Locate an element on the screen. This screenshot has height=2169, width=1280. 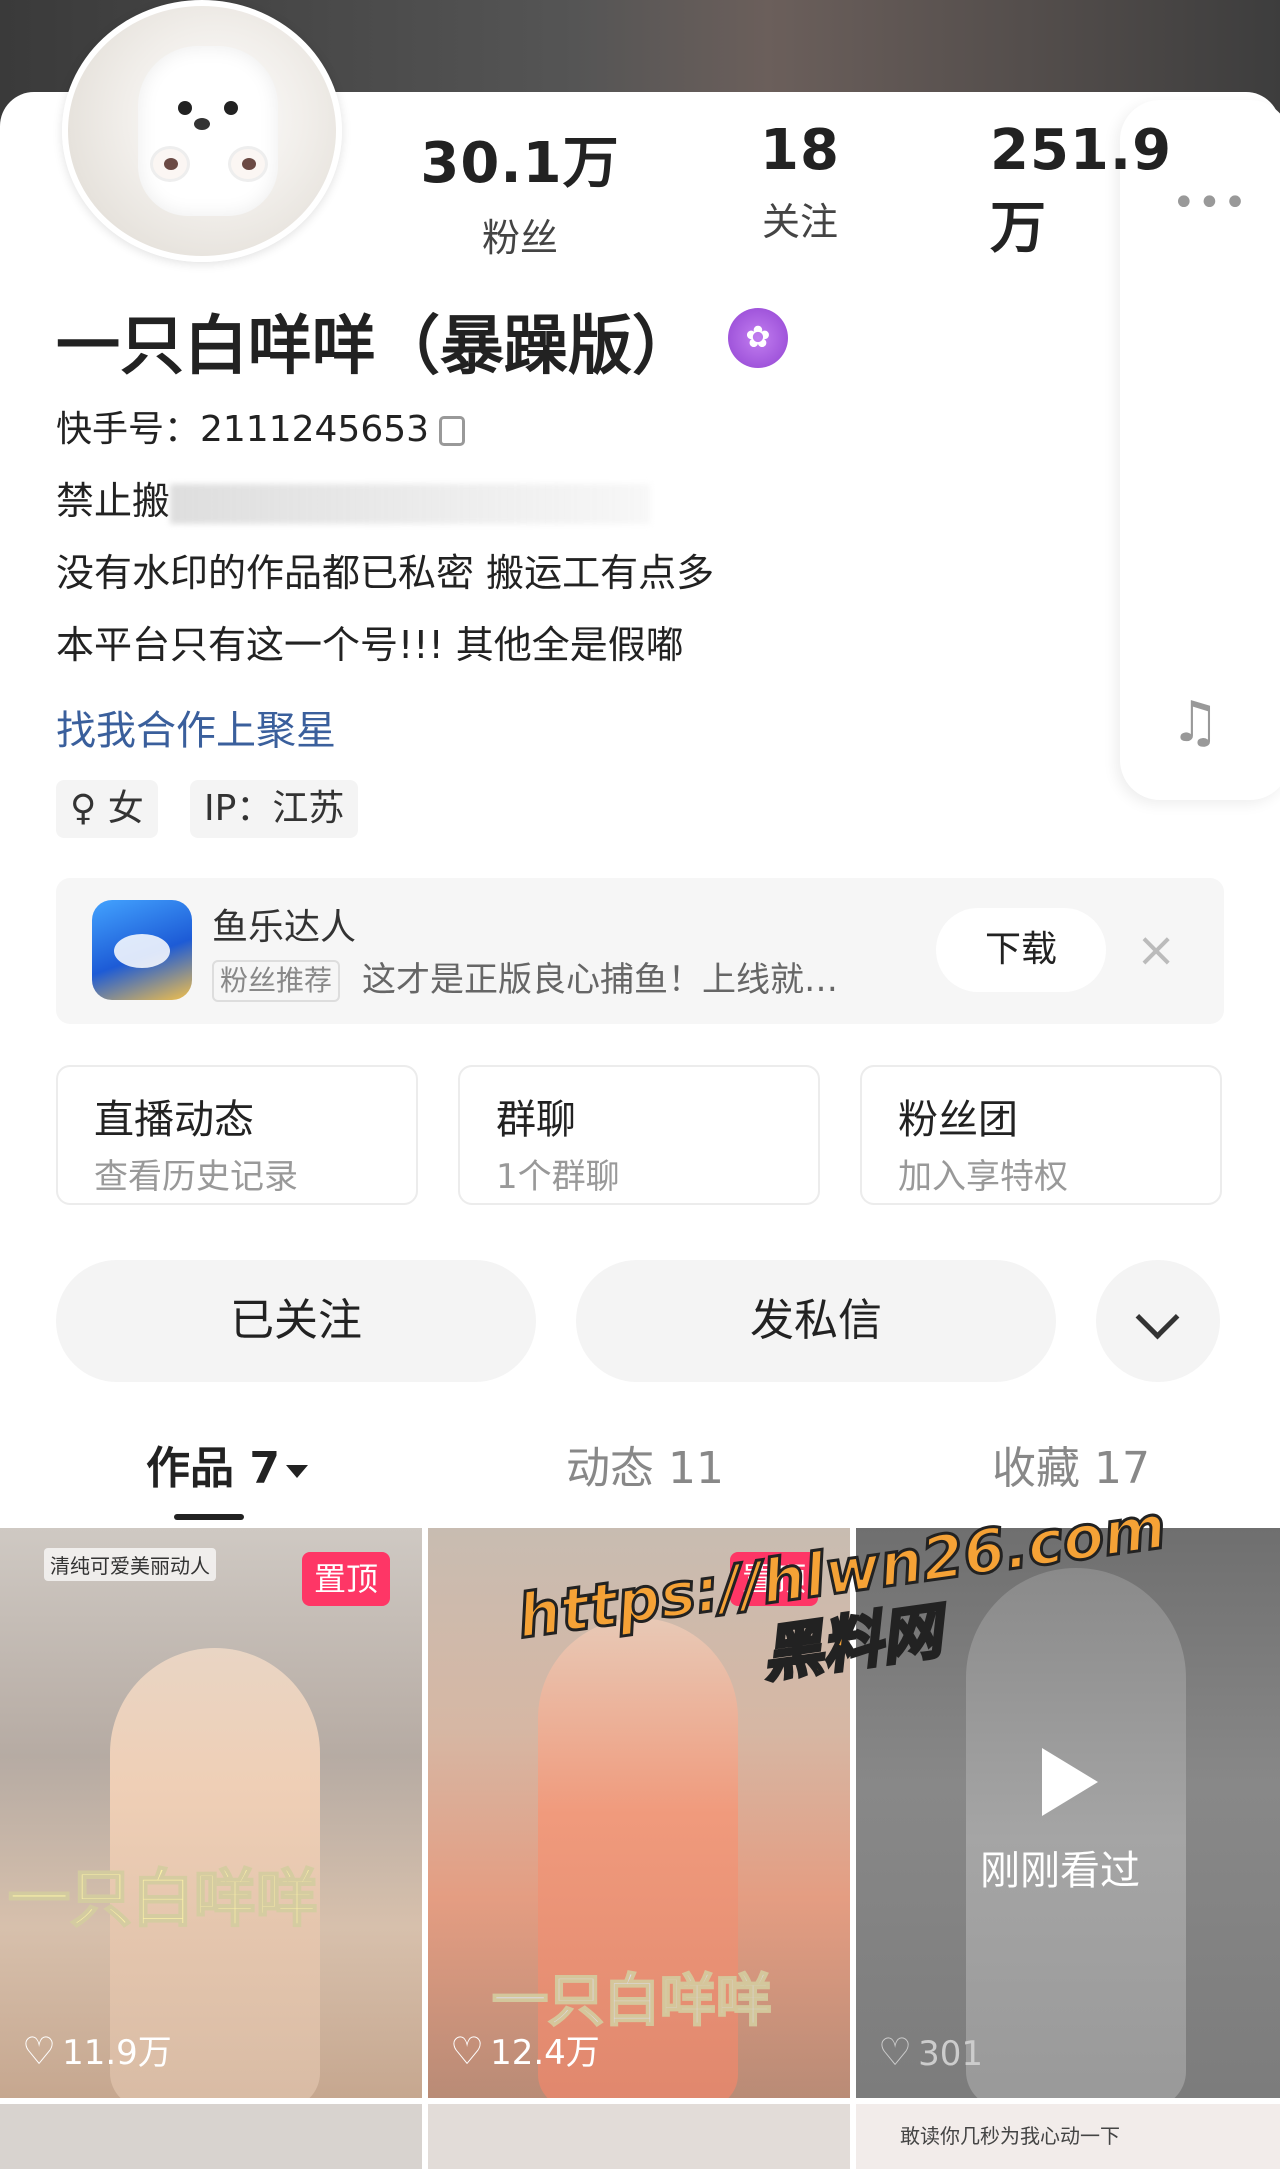
copy-icon is located at coordinates (452, 431).